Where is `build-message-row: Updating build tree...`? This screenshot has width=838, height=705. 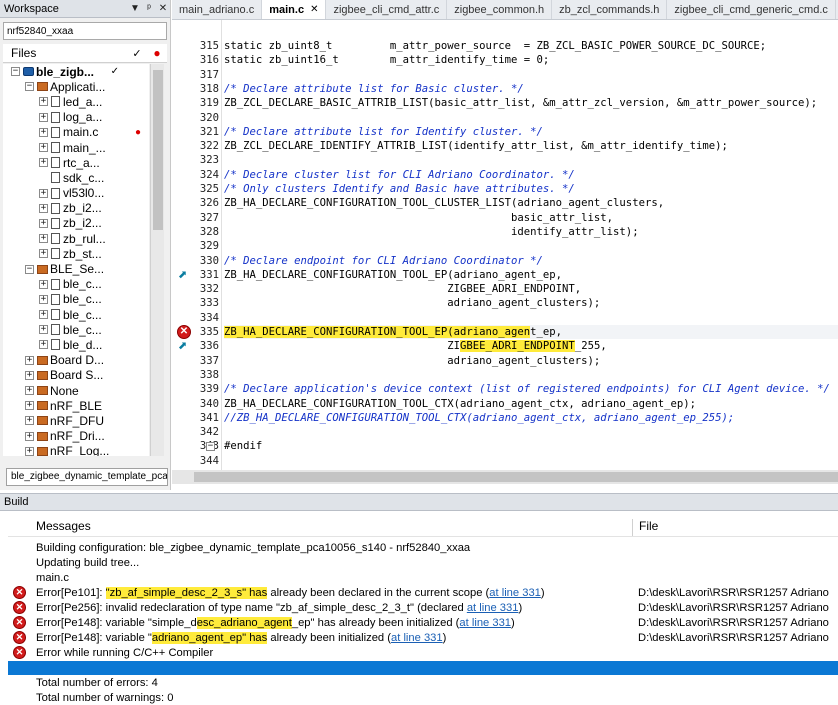 build-message-row: Updating build tree... is located at coordinates (423, 562).